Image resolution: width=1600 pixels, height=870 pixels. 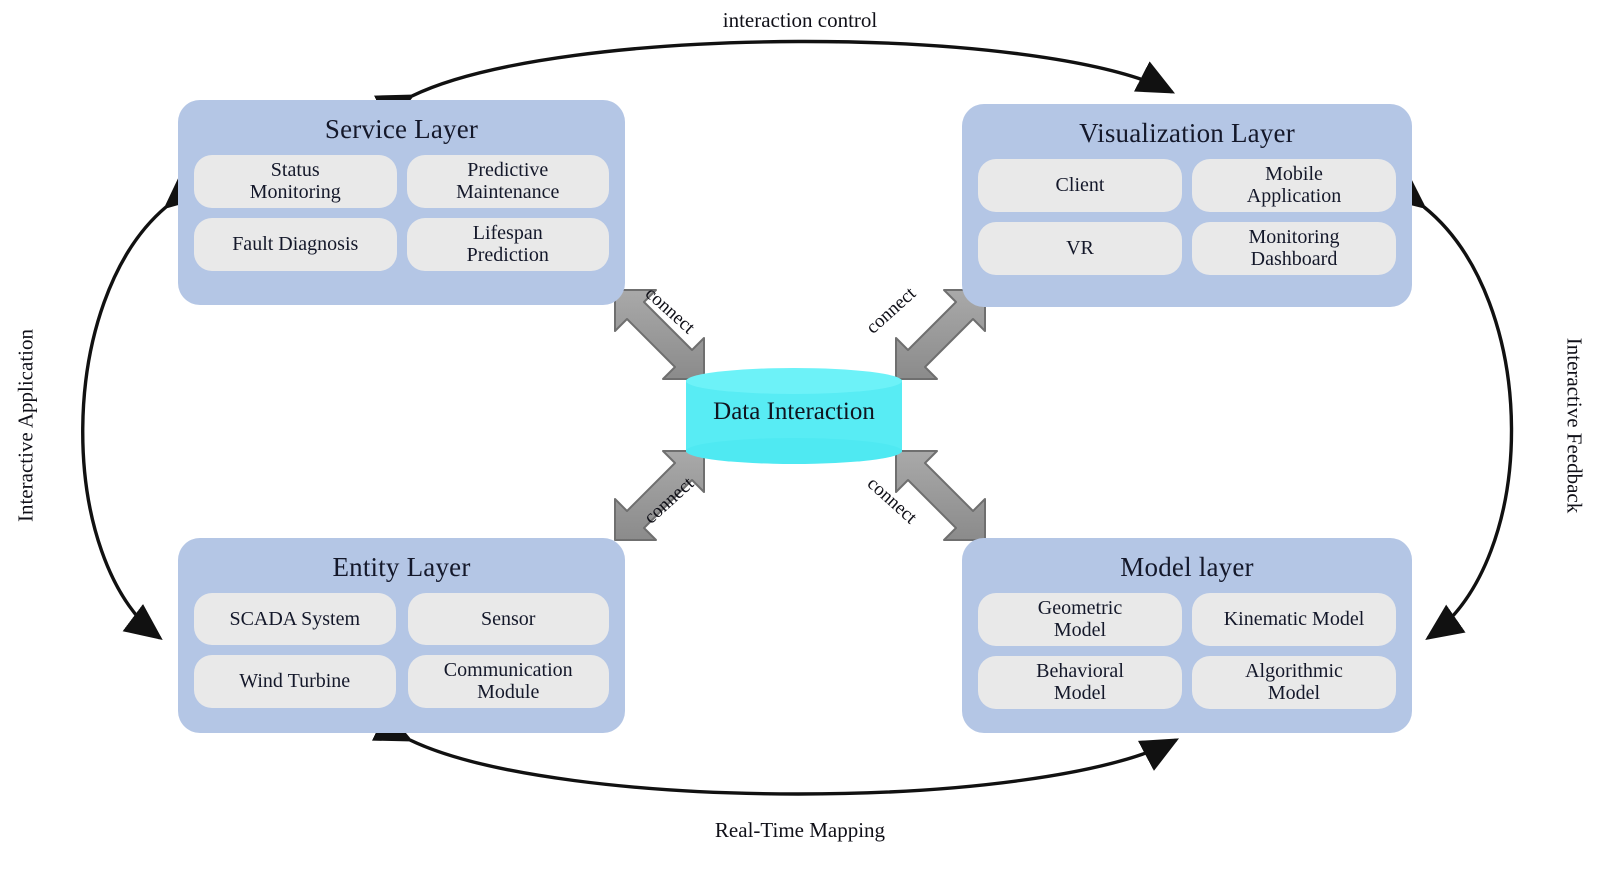 What do you see at coordinates (669, 501) in the screenshot?
I see `connect-label-bottom-left: connect` at bounding box center [669, 501].